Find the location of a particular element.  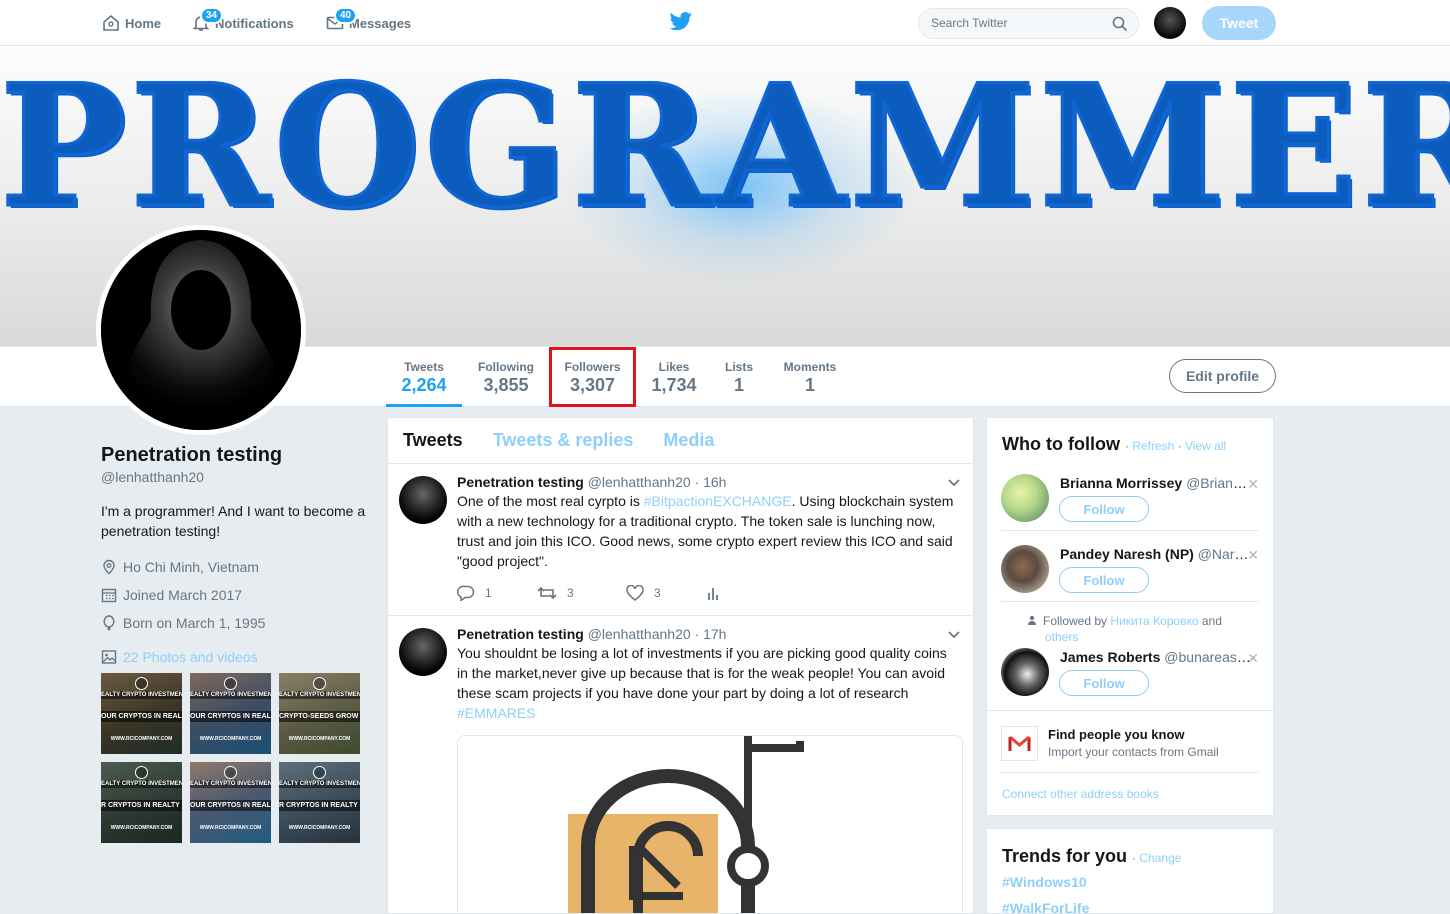

tab-media: Media is located at coordinates (688, 440).